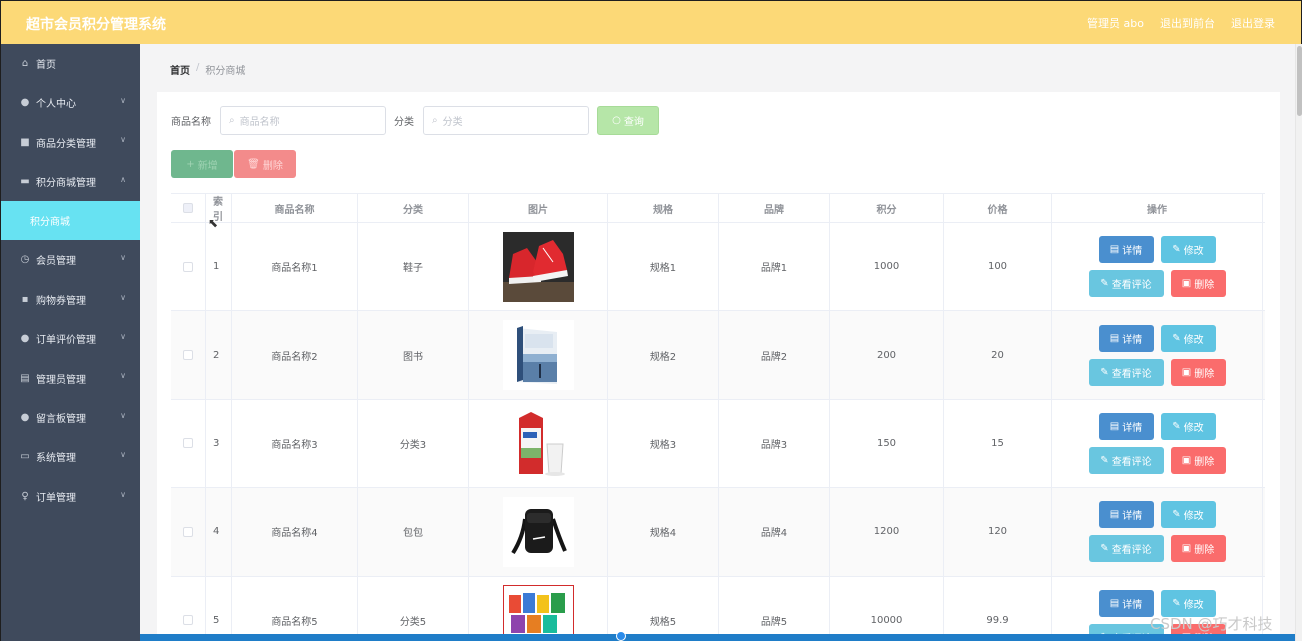  What do you see at coordinates (70, 259) in the screenshot?
I see `sidebar-item-member-mgmt: ◷ 会员管理 ∨` at bounding box center [70, 259].